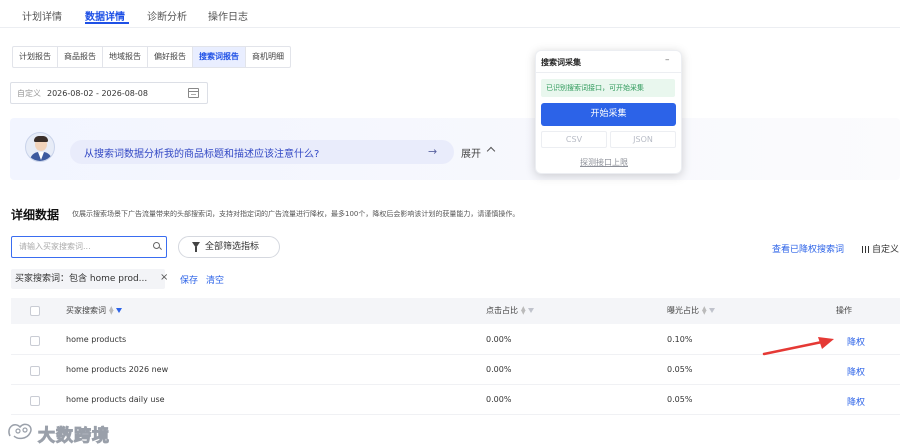 The width and height of the screenshot is (900, 447). What do you see at coordinates (97, 93) in the screenshot?
I see `date-range-value: 2026-08-02 - 2026-08-08` at bounding box center [97, 93].